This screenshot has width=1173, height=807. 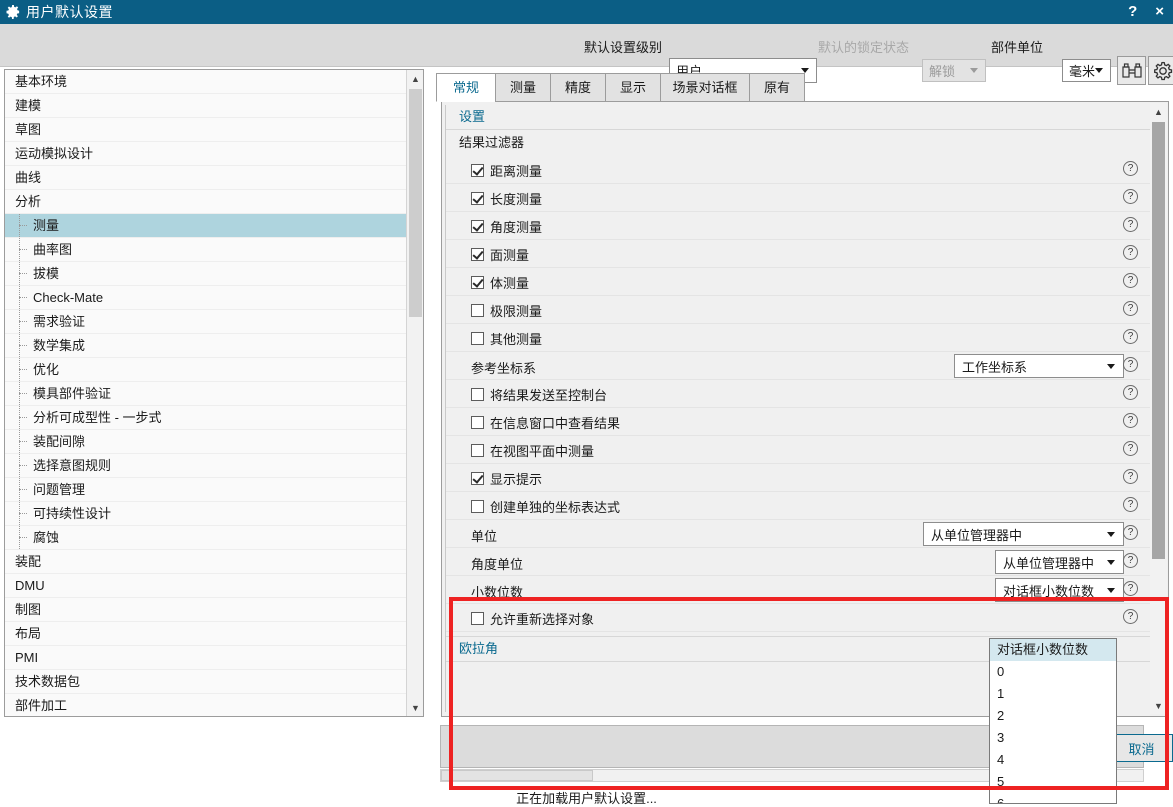 I want to click on tab-0: 常规, so click(x=466, y=87).